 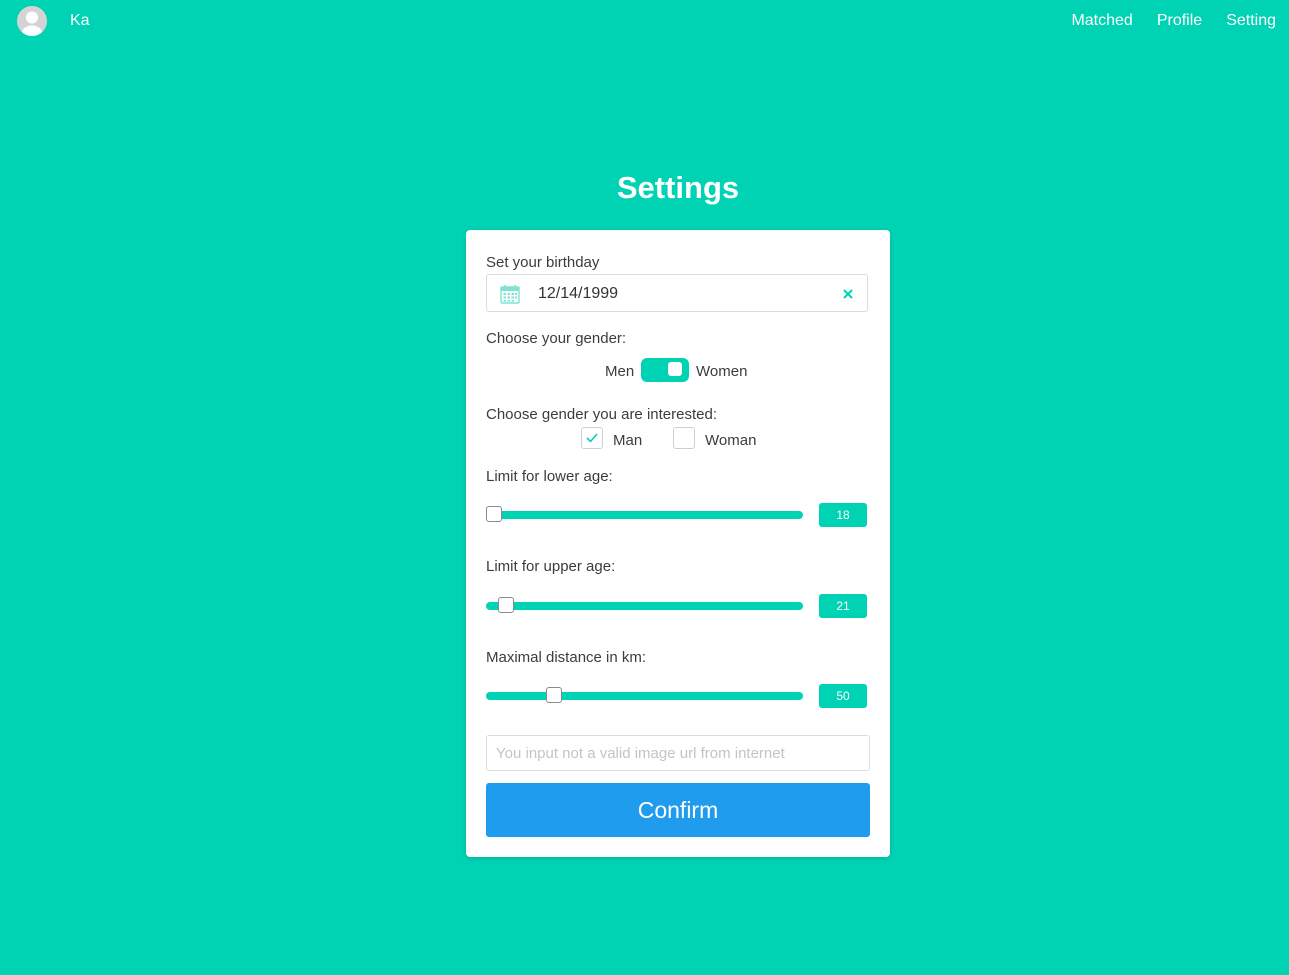 I want to click on interest-man-checkbox, so click(x=592, y=438).